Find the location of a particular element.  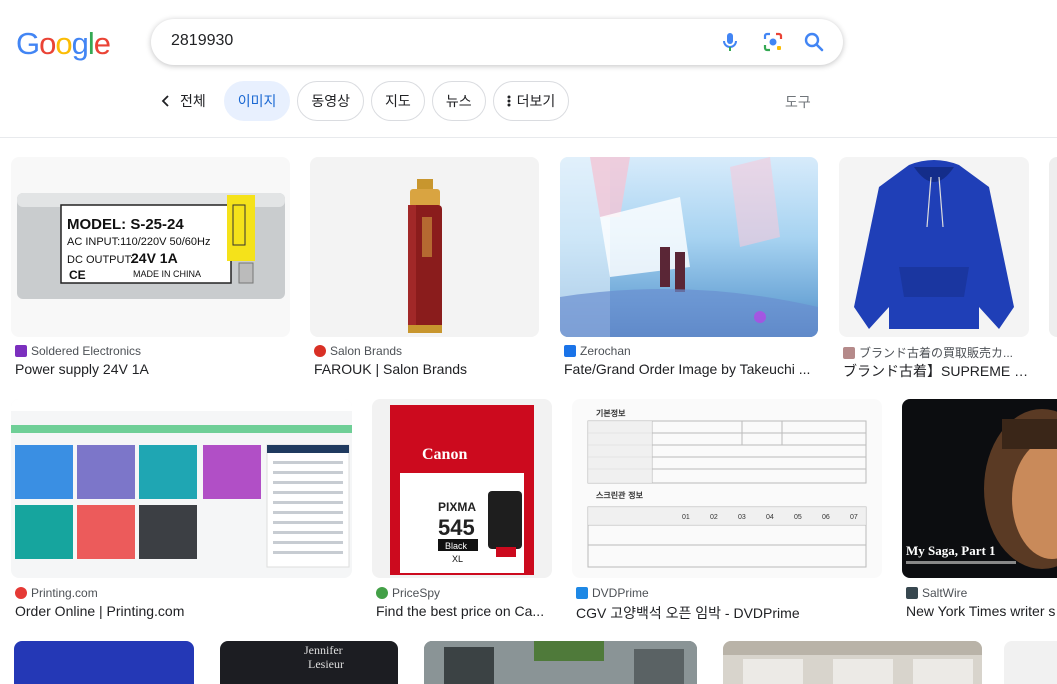

result-thumbnail: Jennifer Lesieur is located at coordinates (309, 662).